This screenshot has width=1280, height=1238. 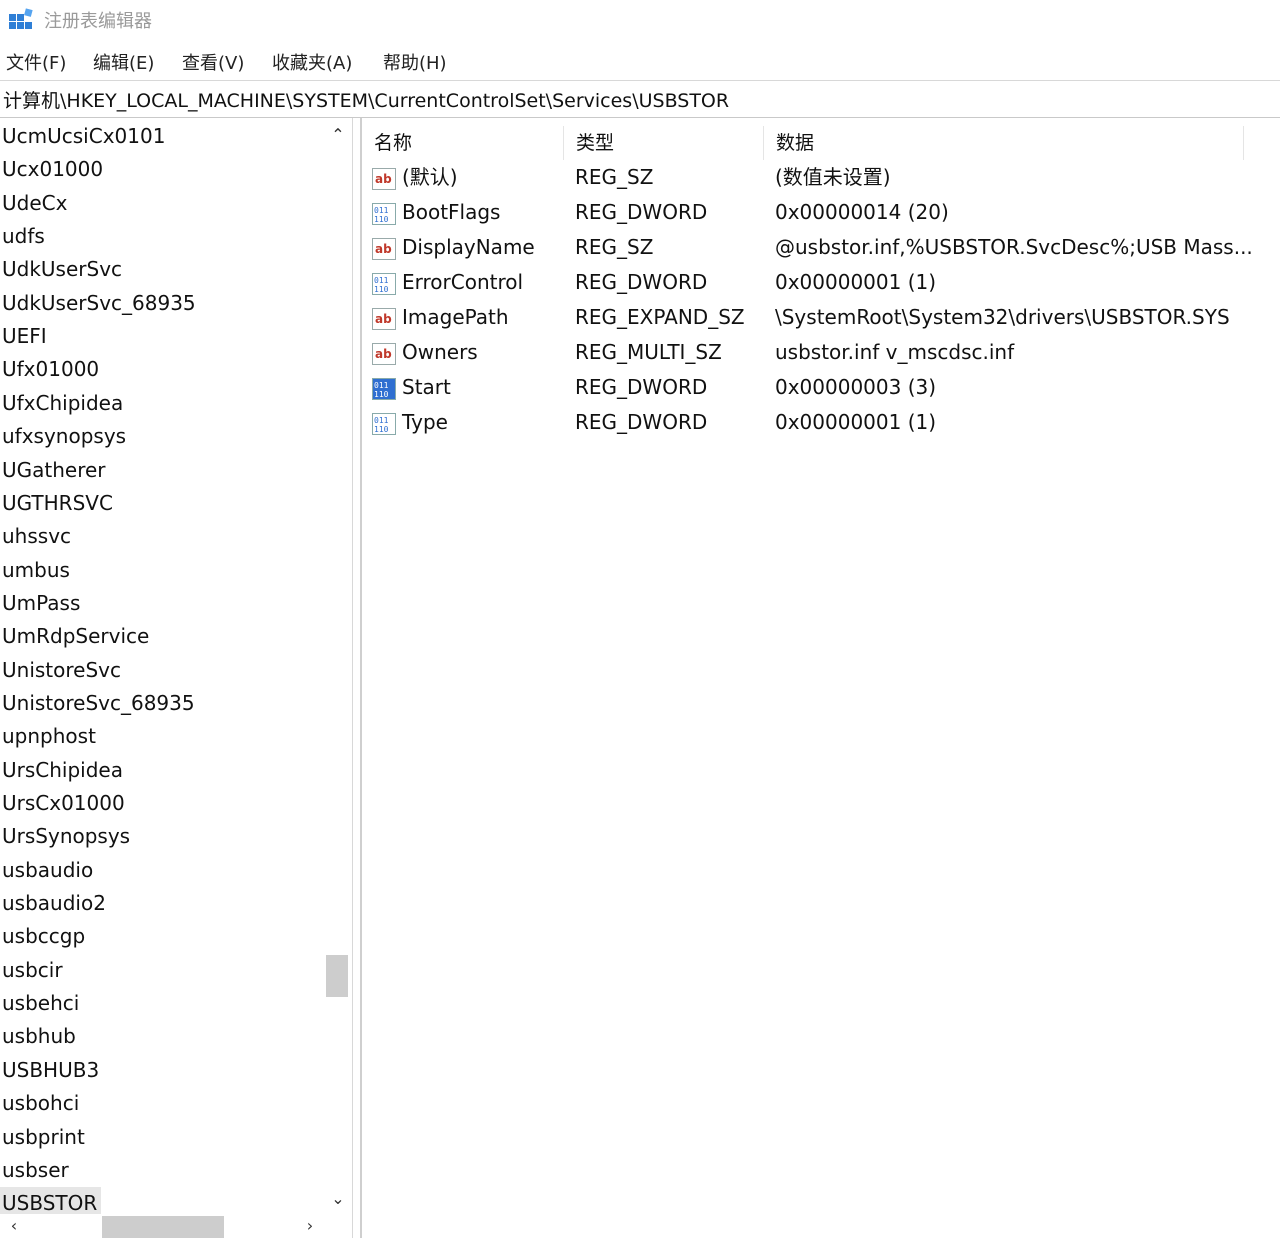 I want to click on value-name: ErrorControl, so click(x=463, y=282).